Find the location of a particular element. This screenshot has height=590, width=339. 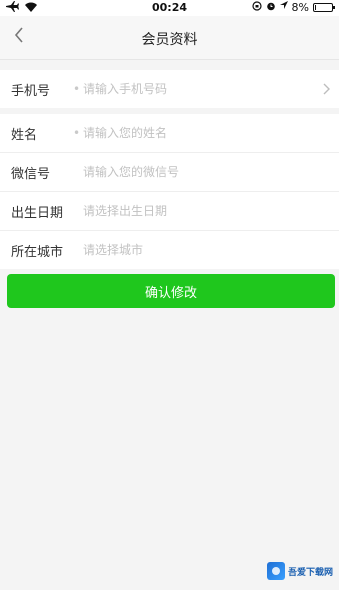

chevron-right-icon is located at coordinates (326, 88).